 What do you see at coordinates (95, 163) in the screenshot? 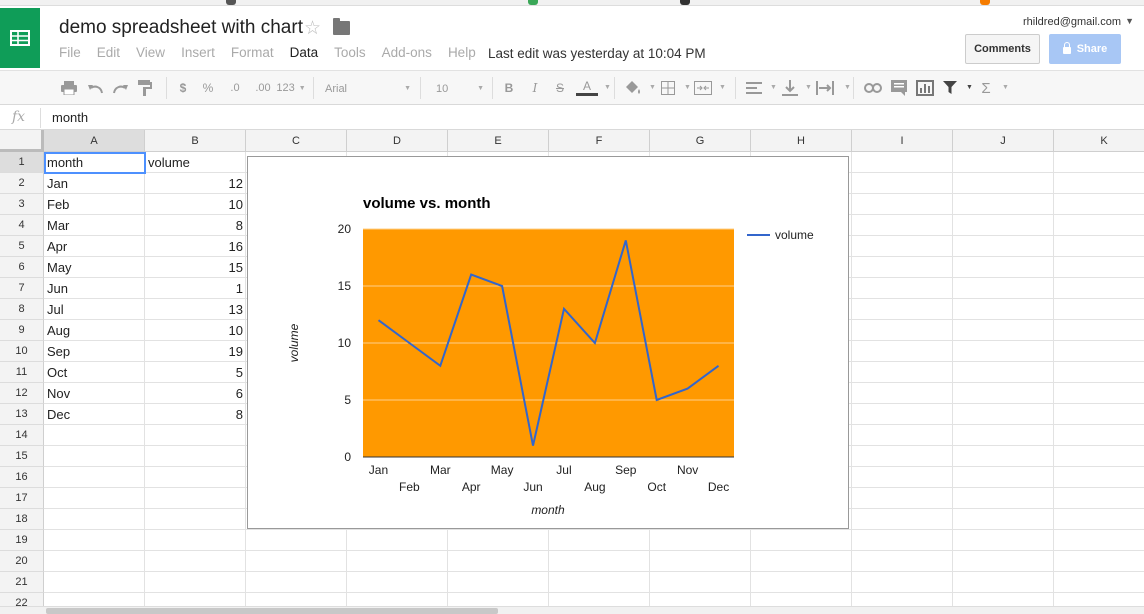
I see `active-cell-selection` at bounding box center [95, 163].